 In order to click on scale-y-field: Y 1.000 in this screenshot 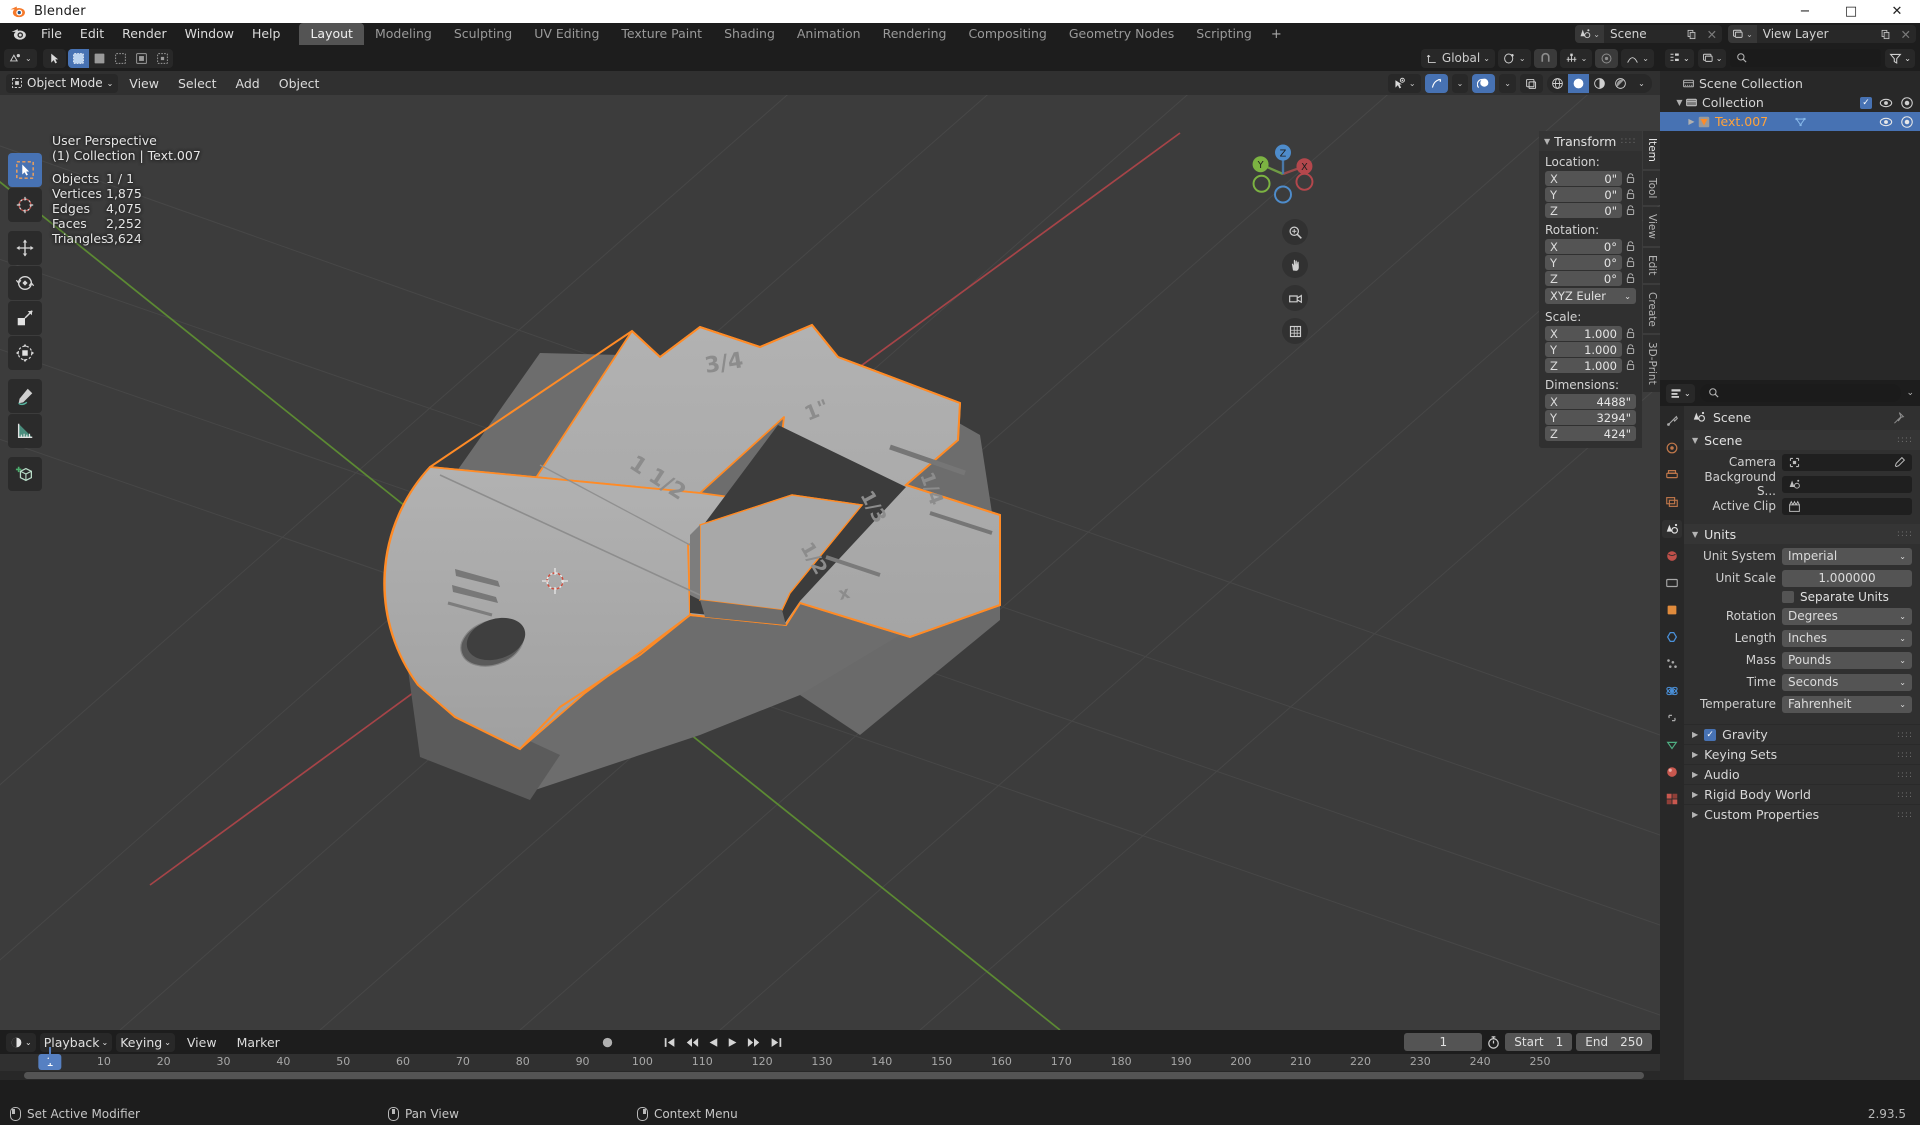, I will do `click(1583, 349)`.